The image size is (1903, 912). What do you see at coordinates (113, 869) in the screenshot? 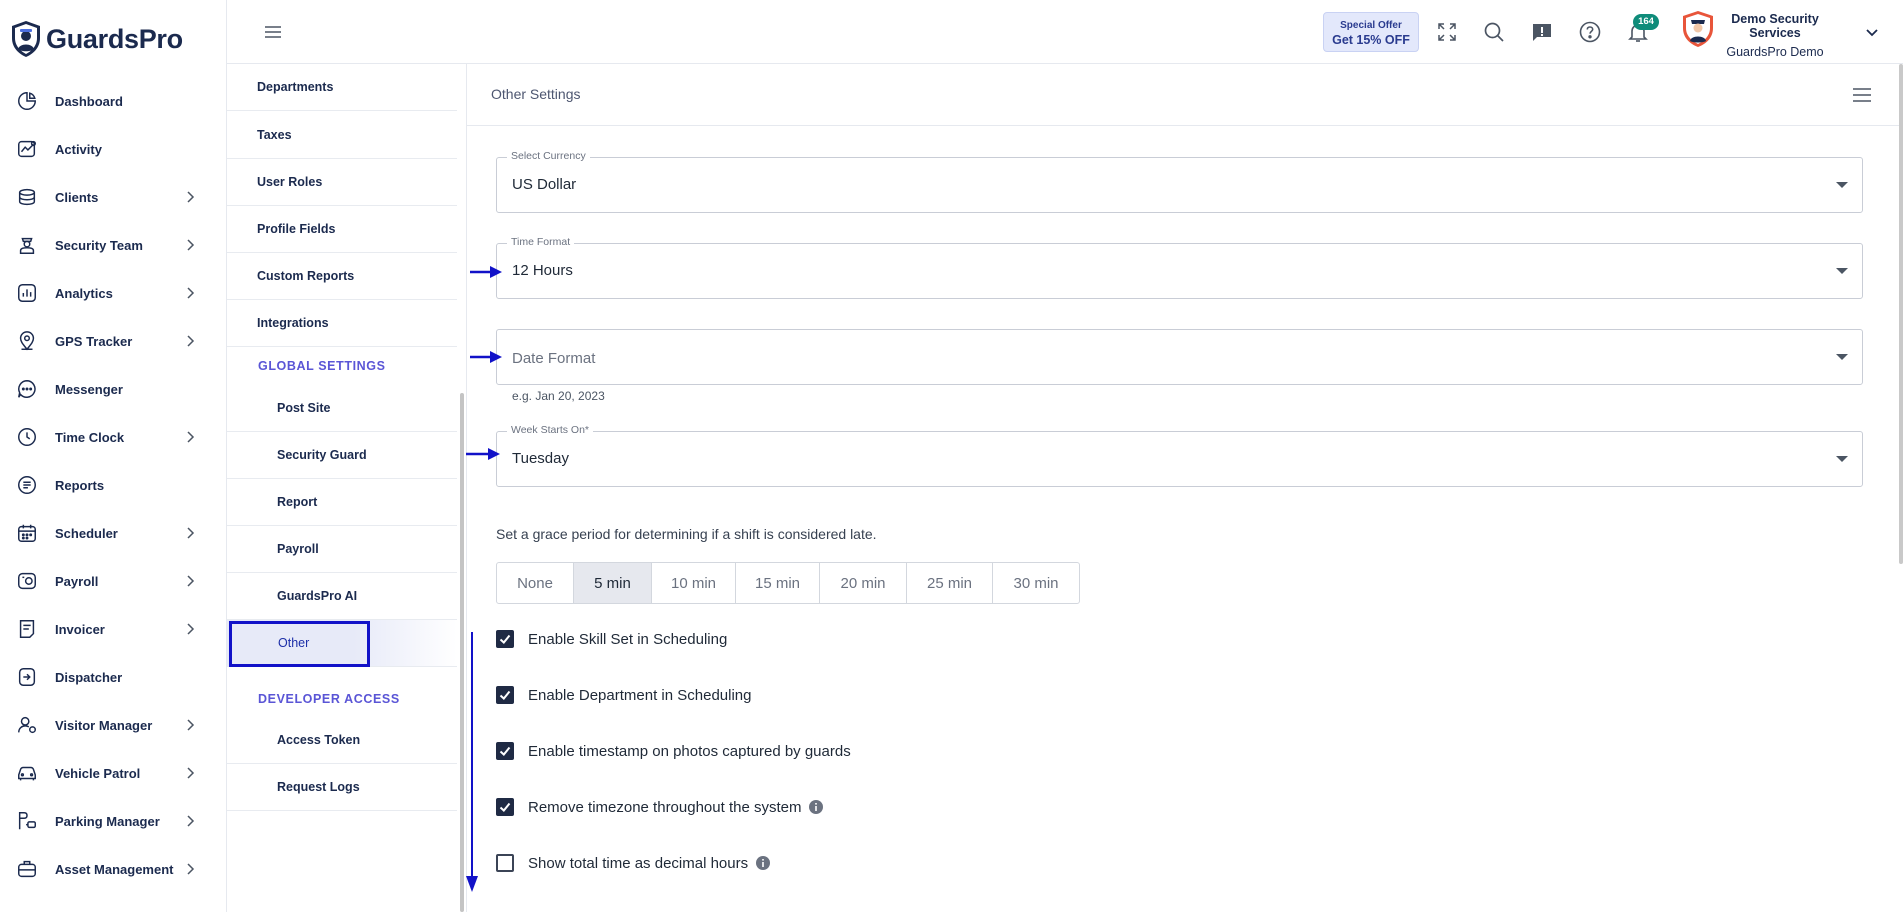
I see `sidebar-item-asset-management: Asset Management` at bounding box center [113, 869].